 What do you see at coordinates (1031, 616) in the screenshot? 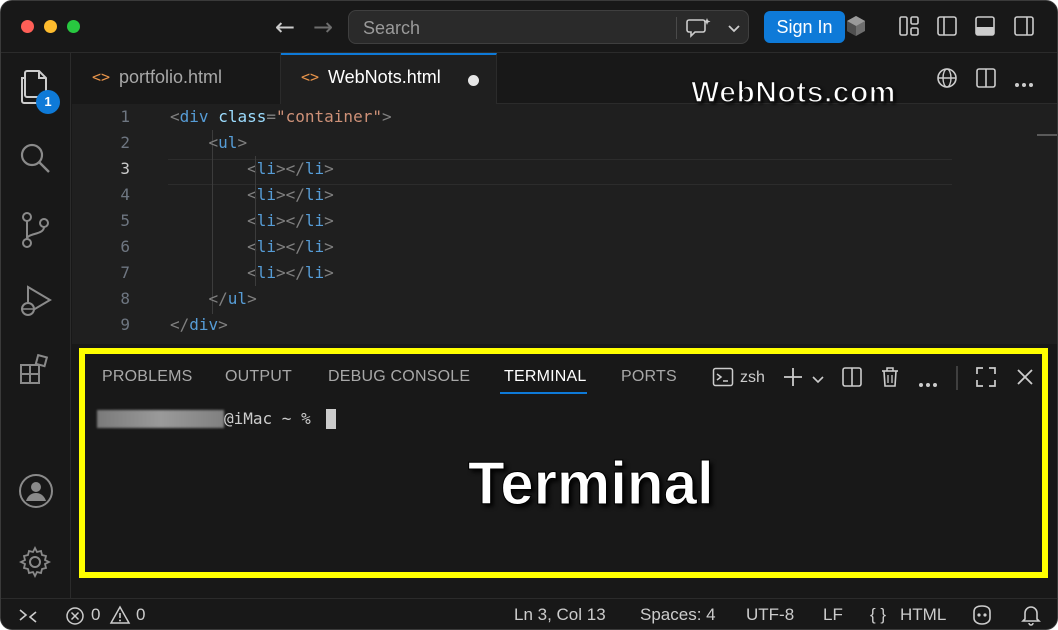
I see `notifications-bell-icon` at bounding box center [1031, 616].